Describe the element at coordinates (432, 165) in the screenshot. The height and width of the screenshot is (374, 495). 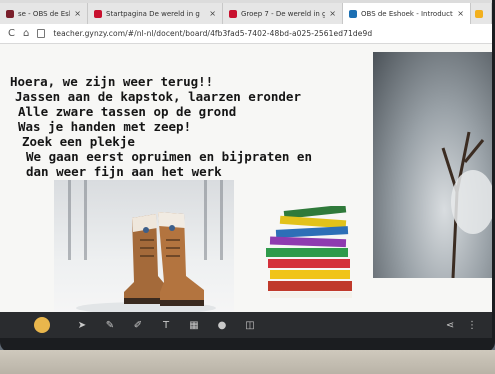
I see `snowy-branch-photo` at that location.